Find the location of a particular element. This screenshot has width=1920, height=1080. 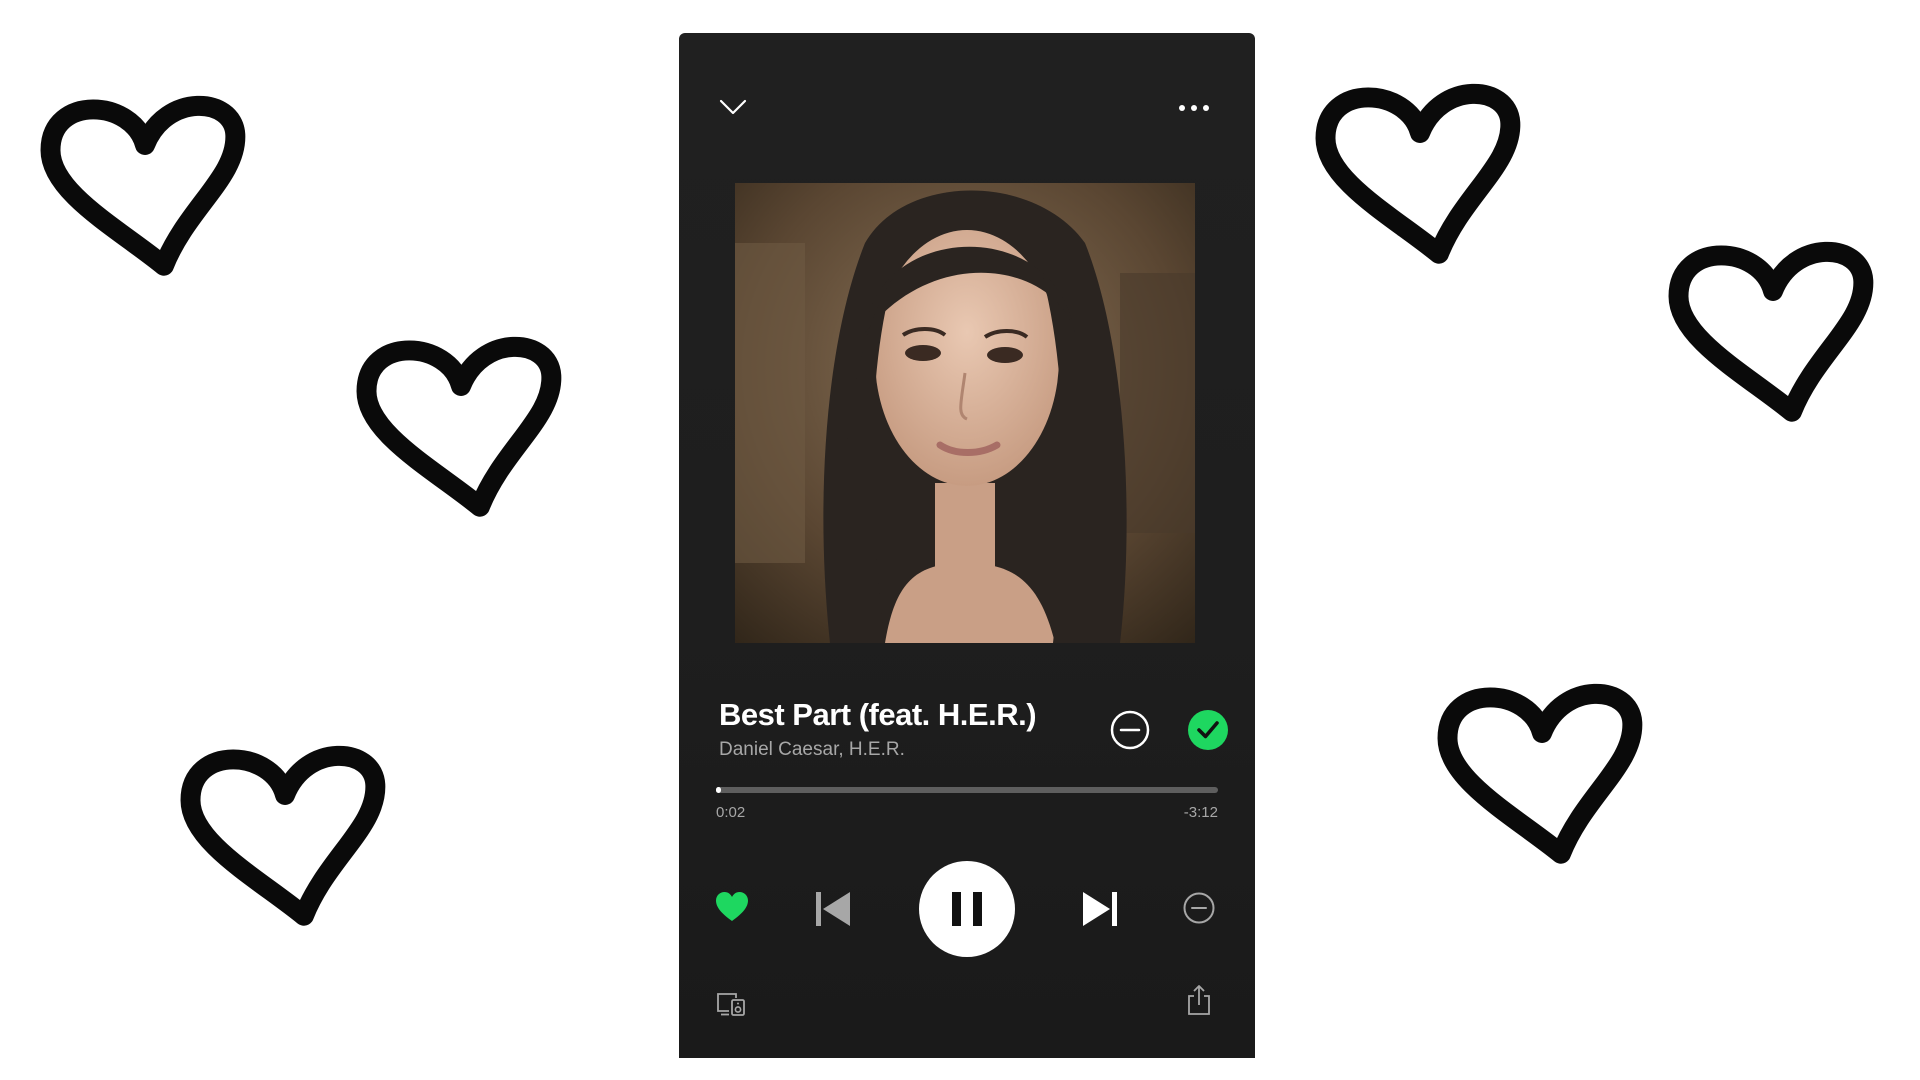

devices-icon is located at coordinates (731, 1004).